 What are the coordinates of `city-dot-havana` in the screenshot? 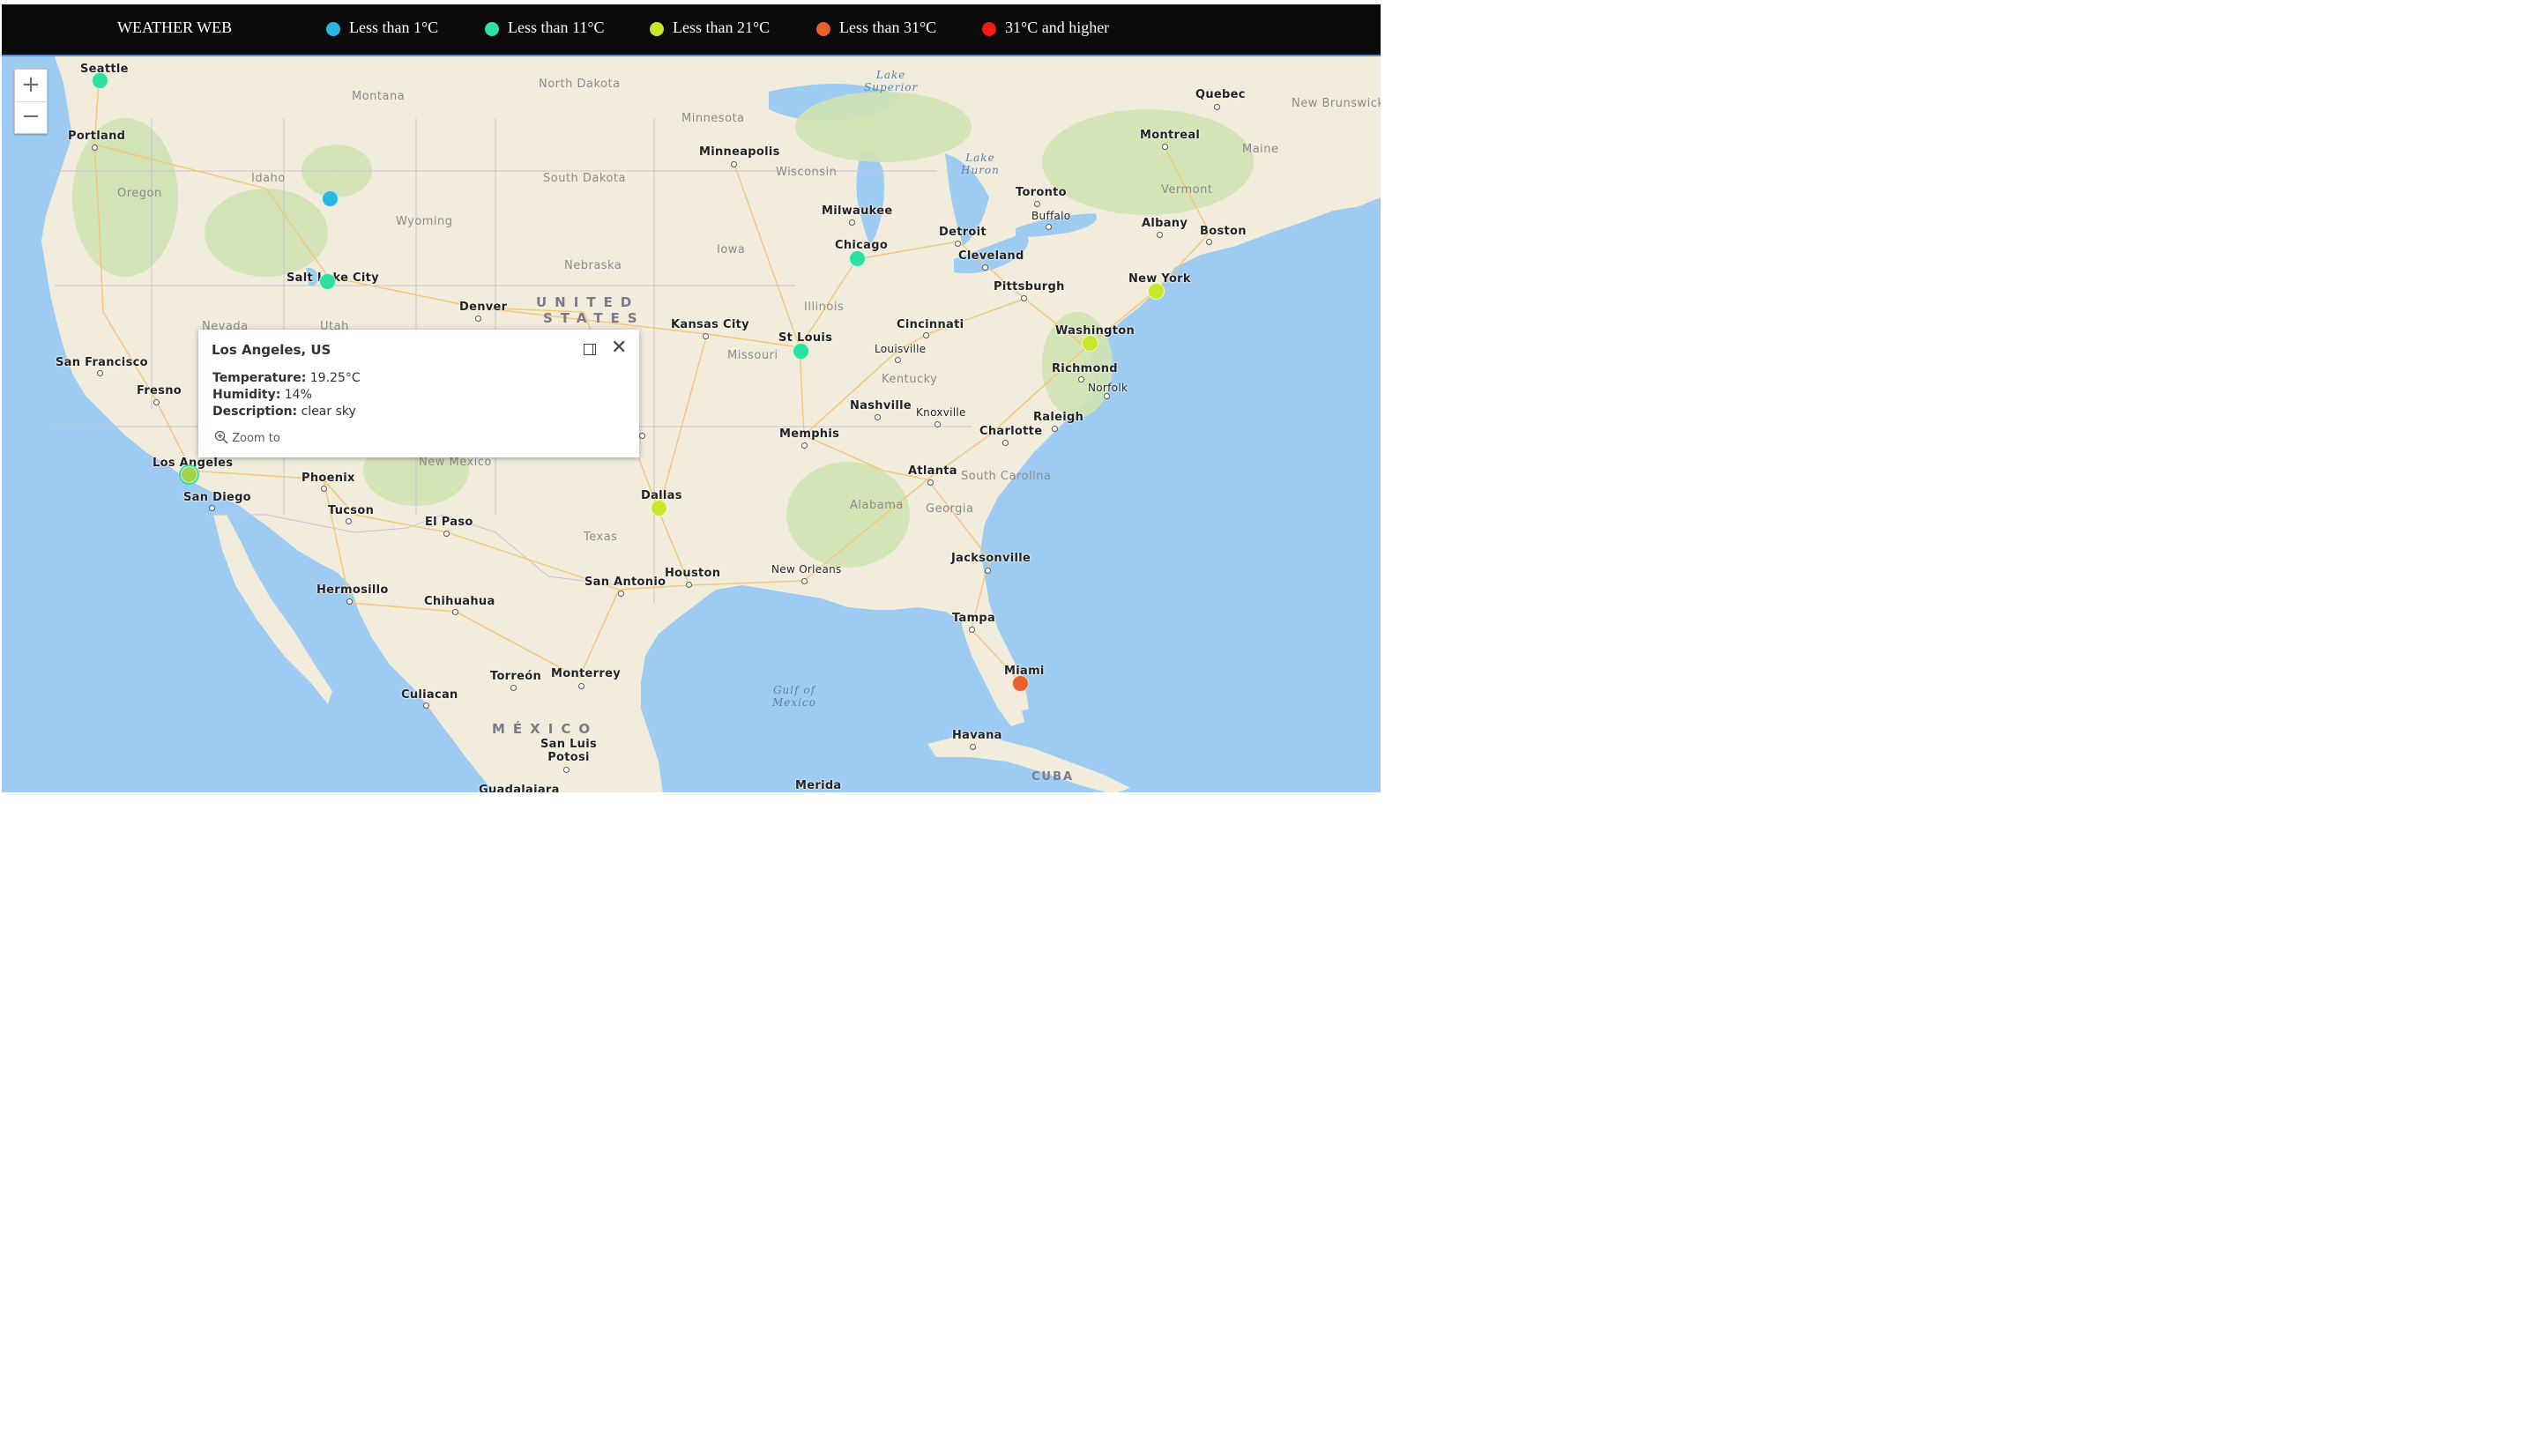 It's located at (973, 747).